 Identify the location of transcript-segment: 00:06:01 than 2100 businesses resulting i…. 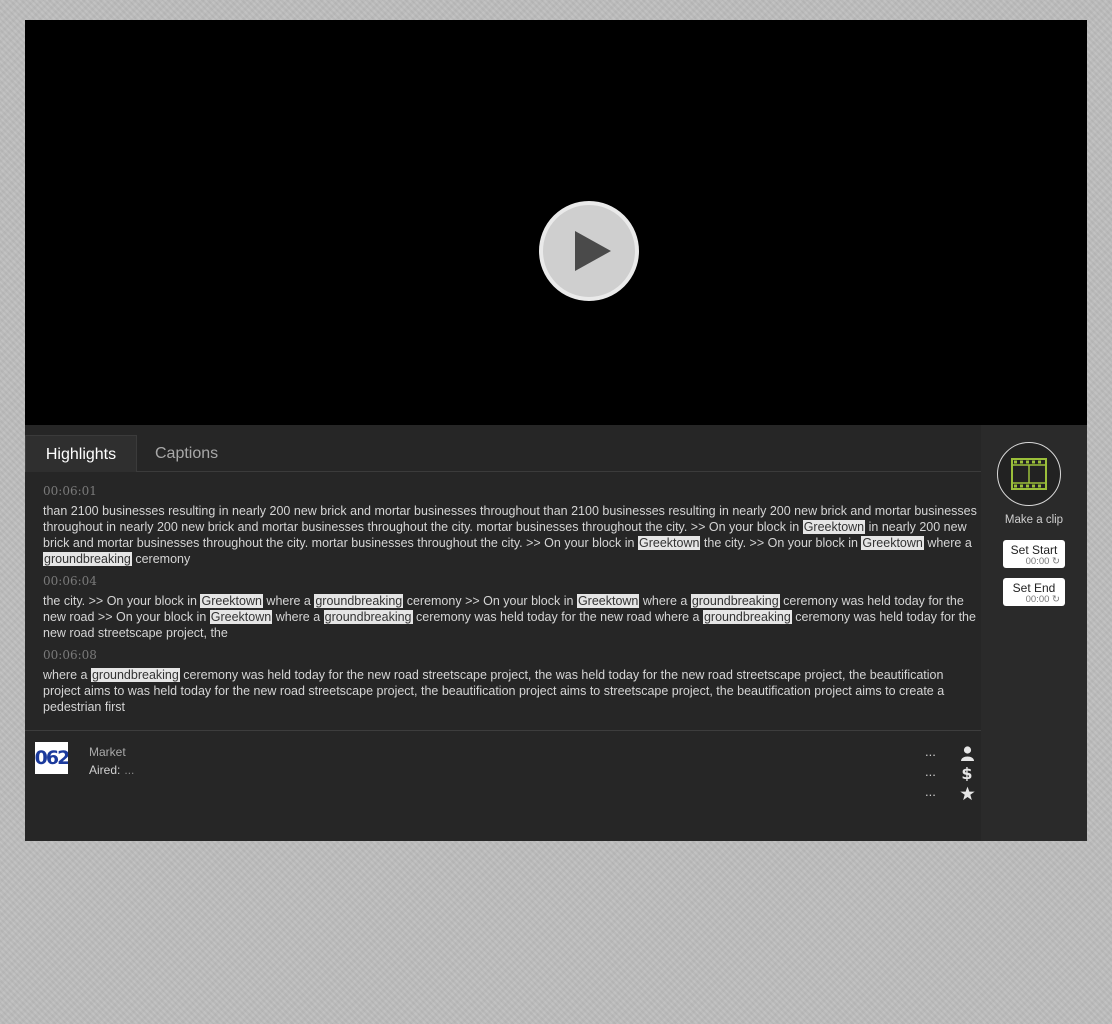
(511, 525).